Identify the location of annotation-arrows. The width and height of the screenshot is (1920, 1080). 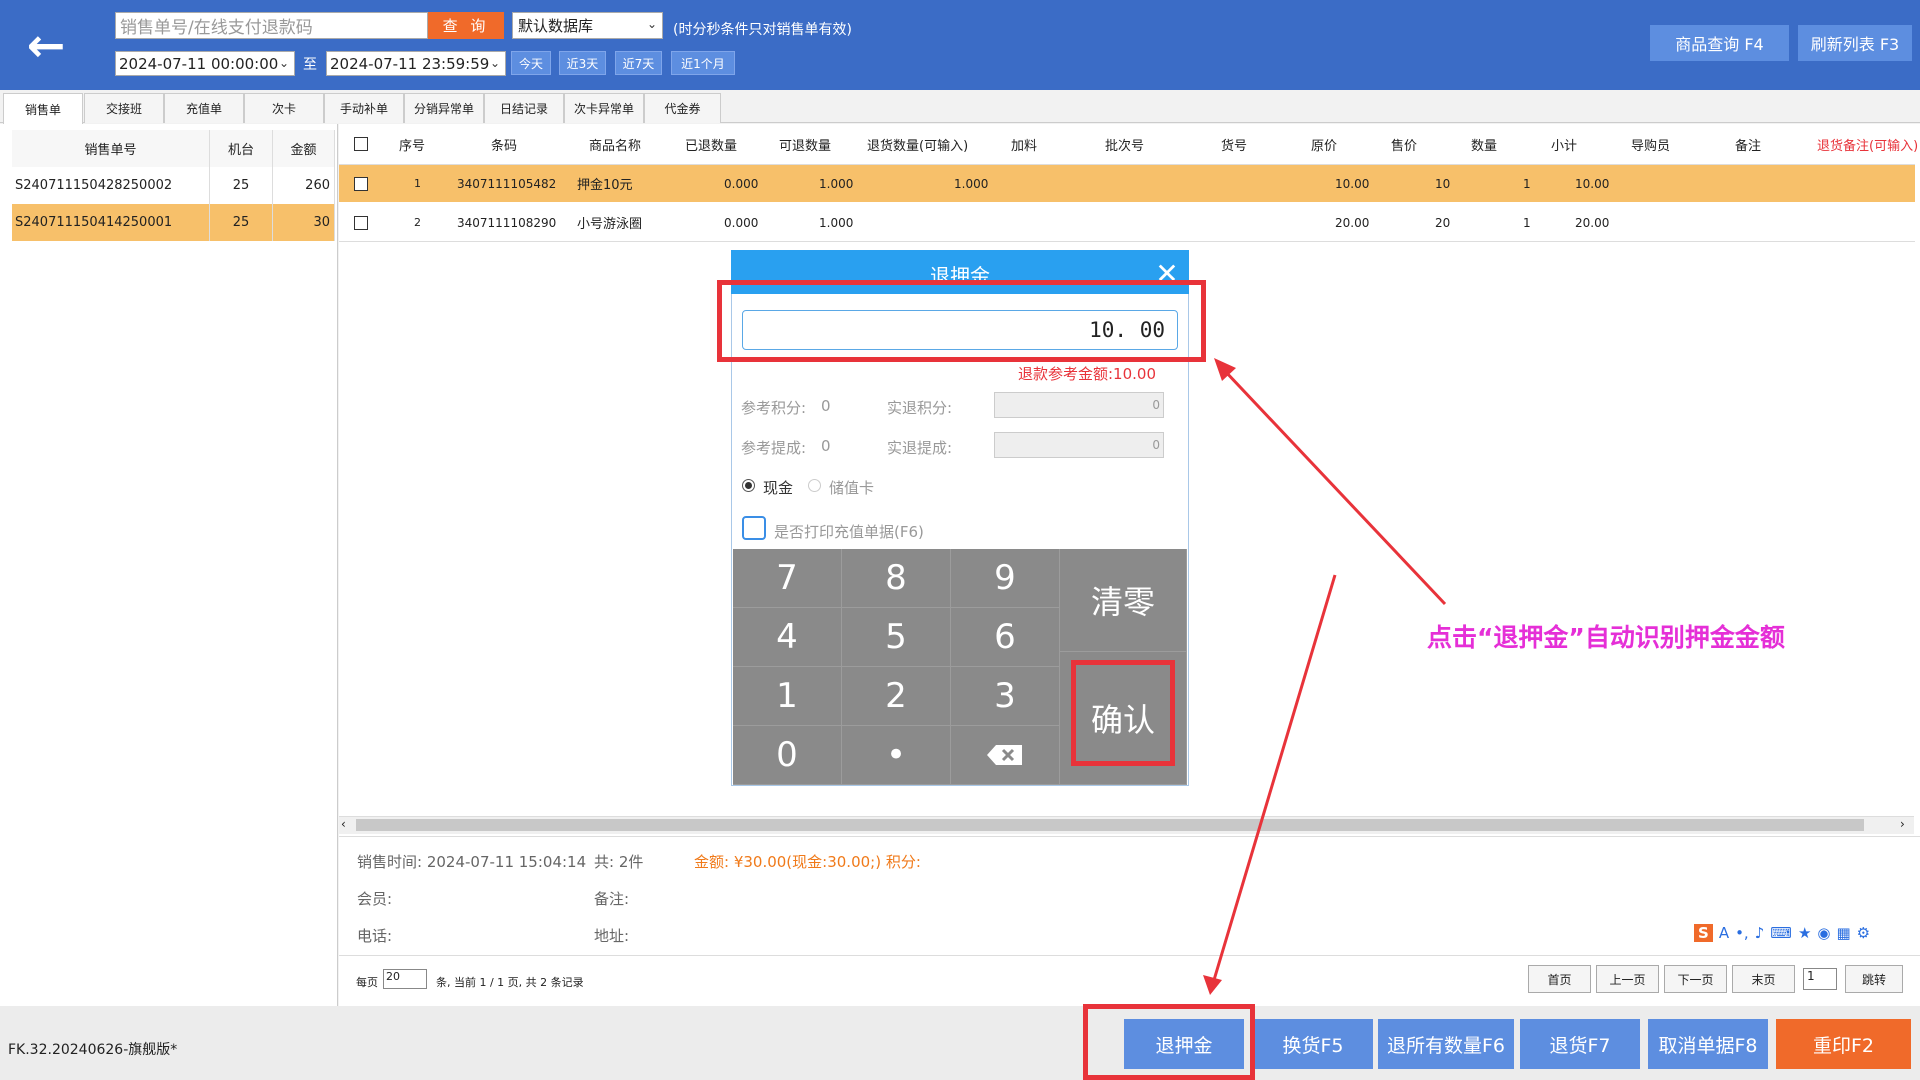
(1325, 676).